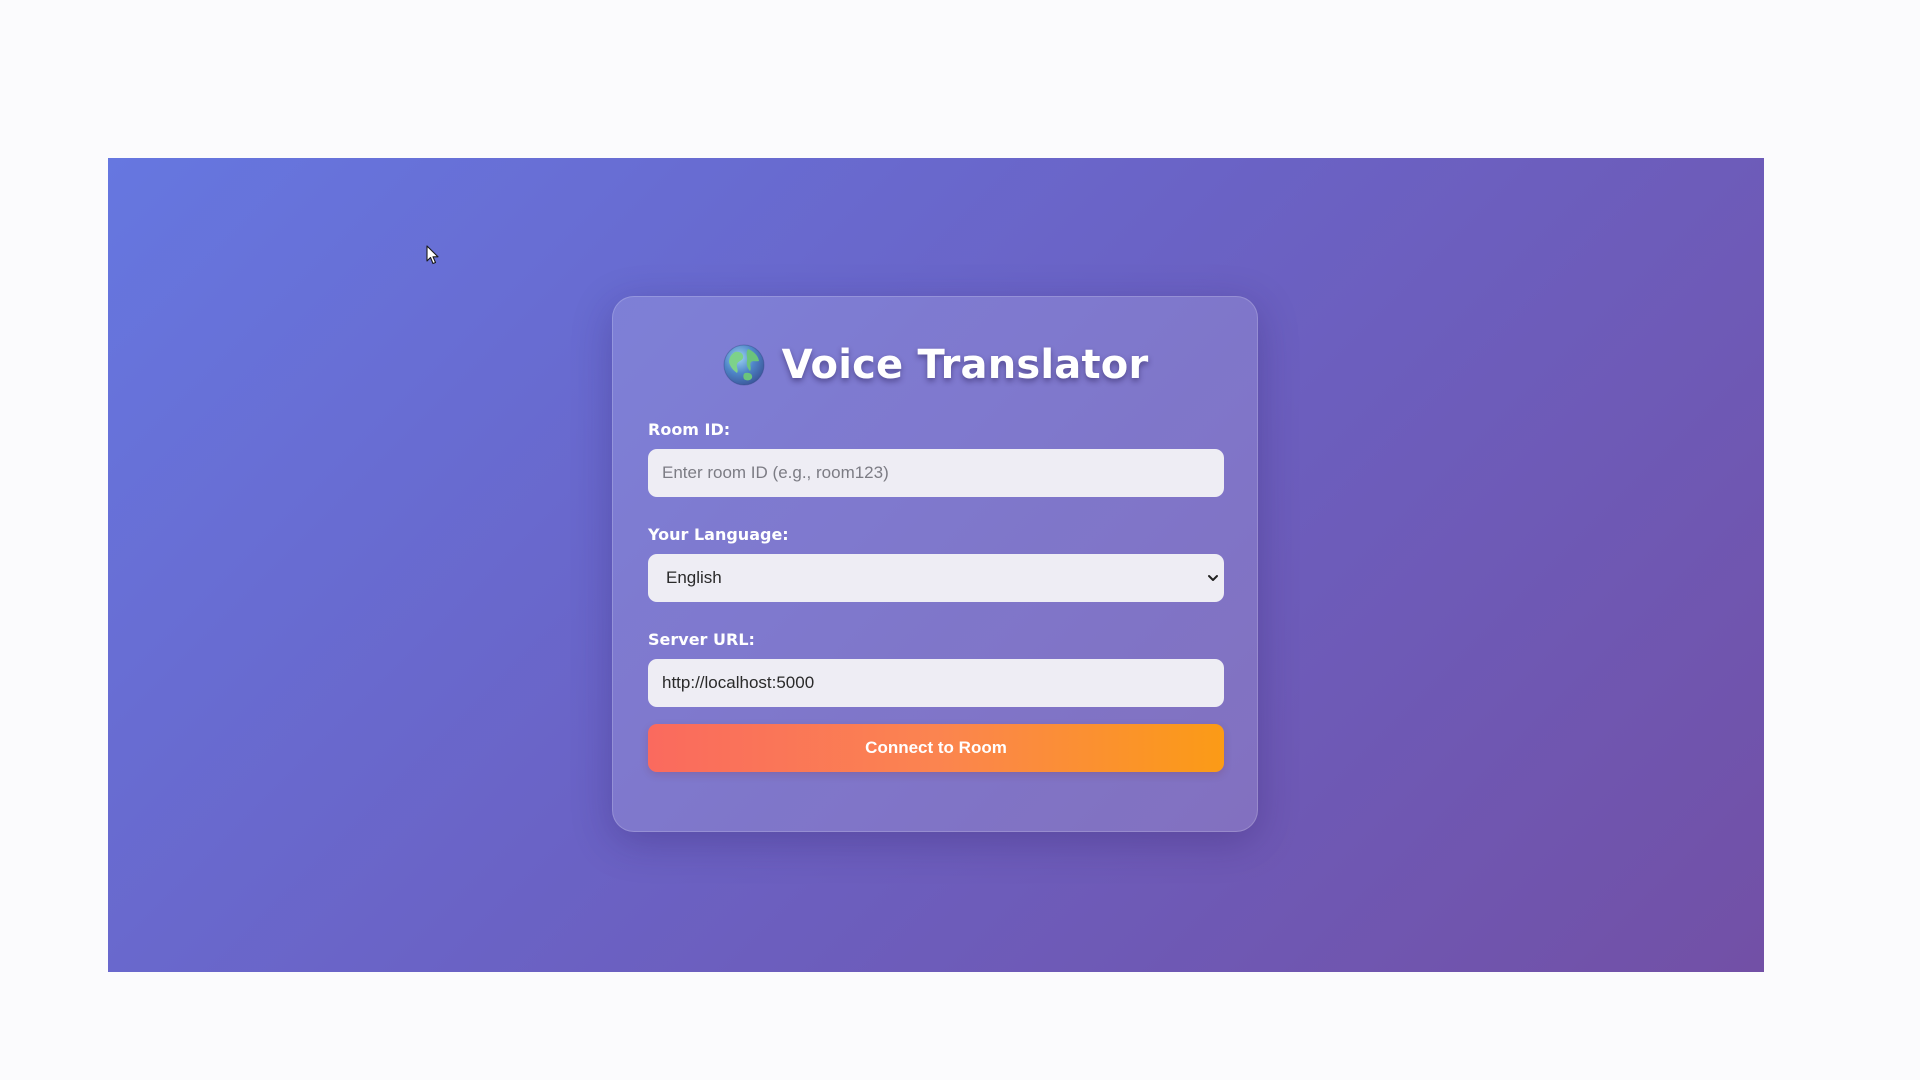  What do you see at coordinates (718, 534) in the screenshot?
I see `language-label: Your Language:` at bounding box center [718, 534].